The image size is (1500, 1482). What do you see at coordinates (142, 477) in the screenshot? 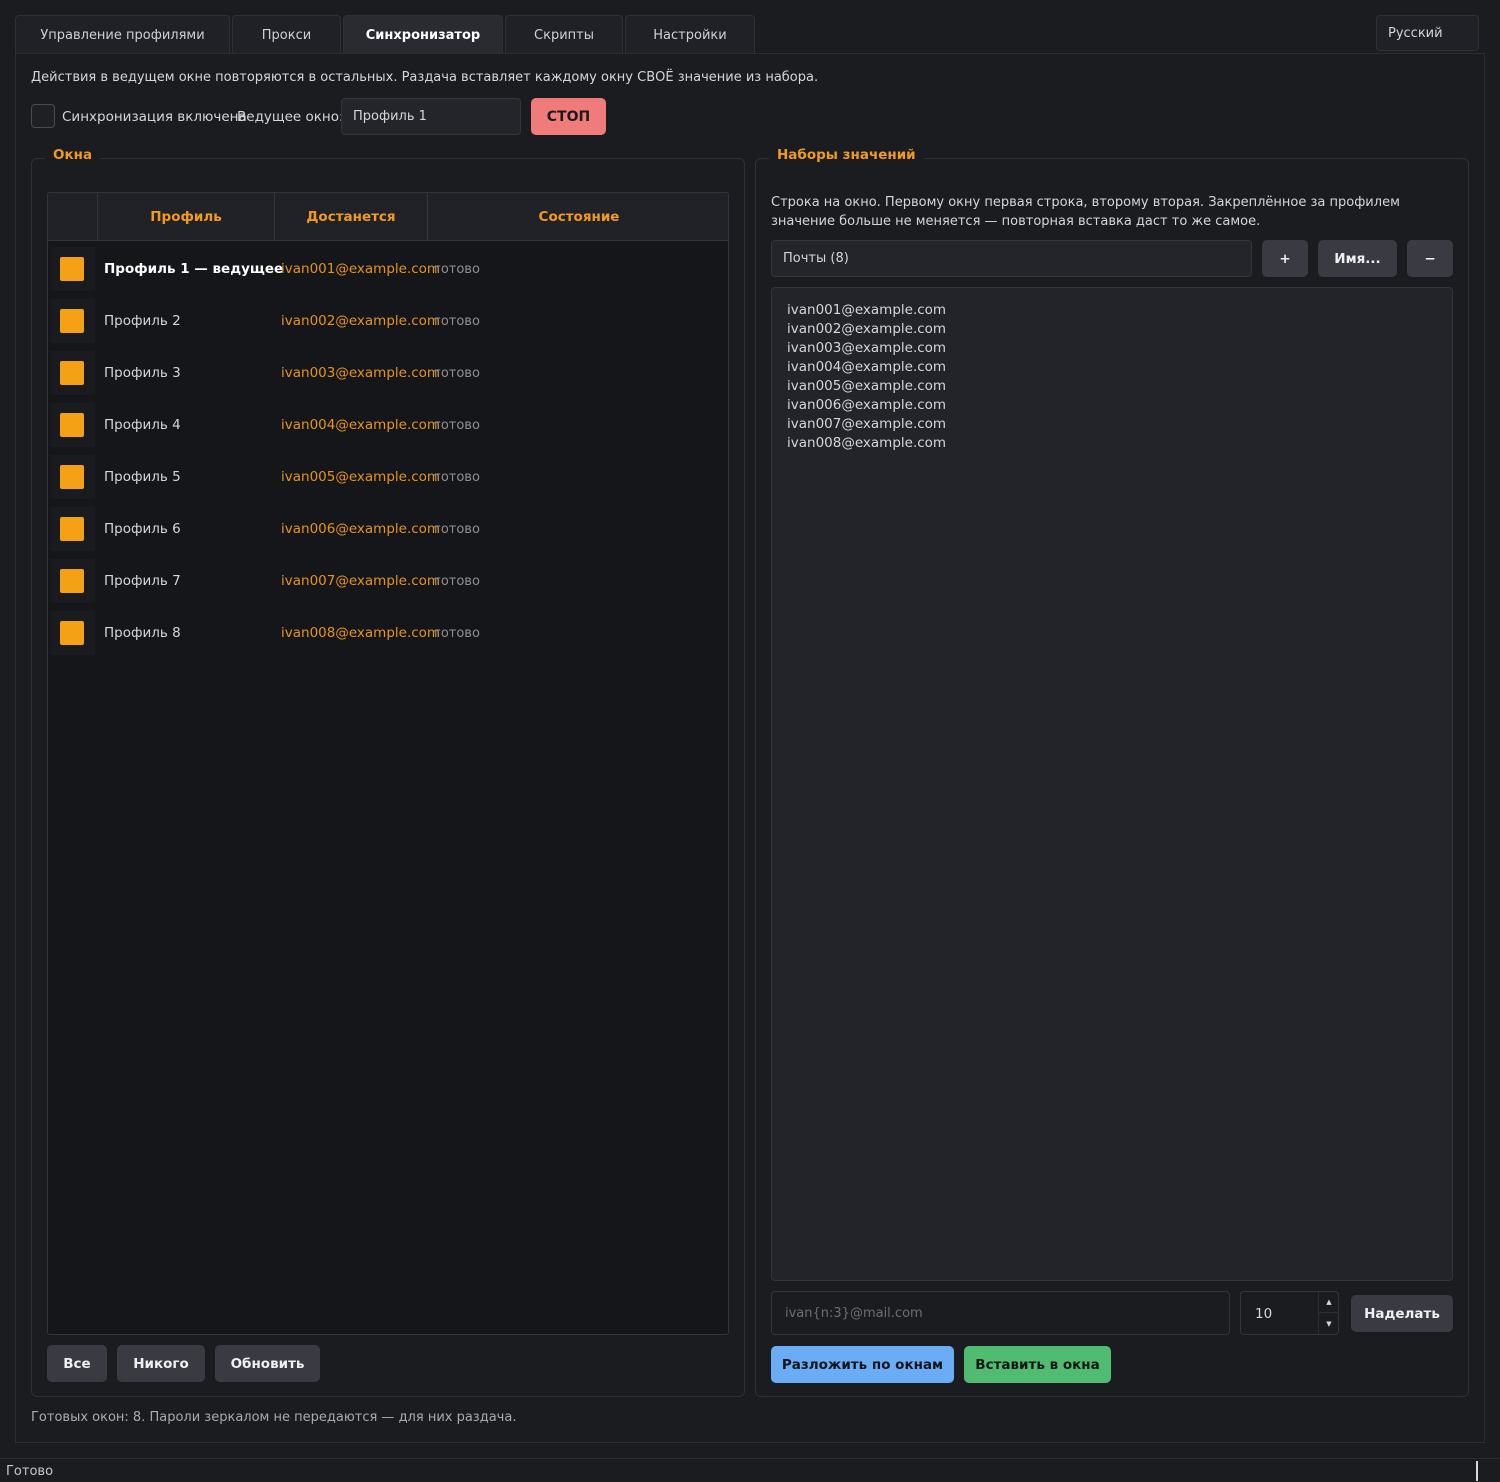
I see `row-profile: Профиль 5` at bounding box center [142, 477].